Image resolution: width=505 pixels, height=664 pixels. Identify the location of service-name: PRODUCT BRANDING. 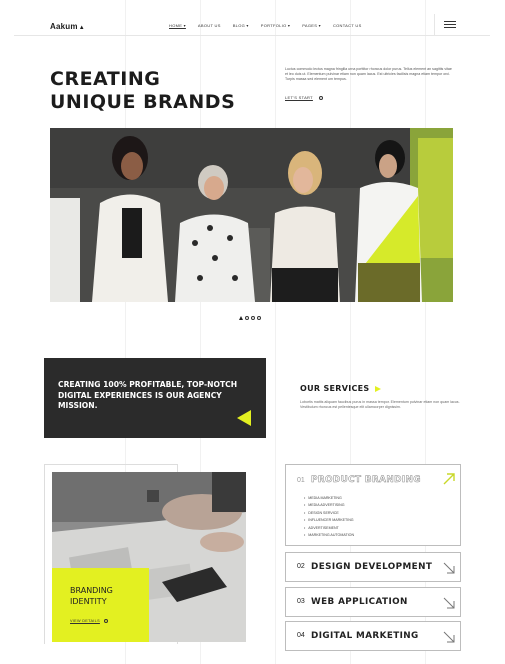
(366, 480).